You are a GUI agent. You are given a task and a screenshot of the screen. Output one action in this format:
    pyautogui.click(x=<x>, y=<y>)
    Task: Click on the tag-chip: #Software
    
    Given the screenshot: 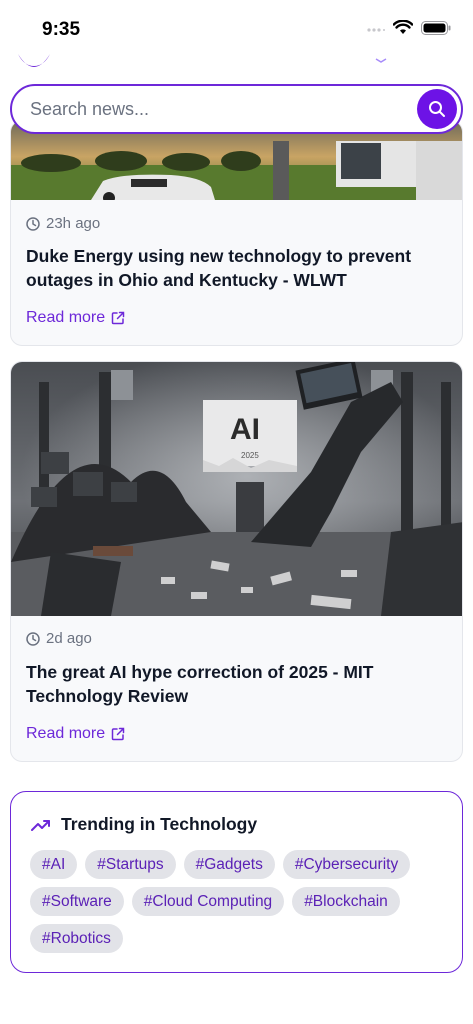 What is the action you would take?
    pyautogui.click(x=77, y=901)
    